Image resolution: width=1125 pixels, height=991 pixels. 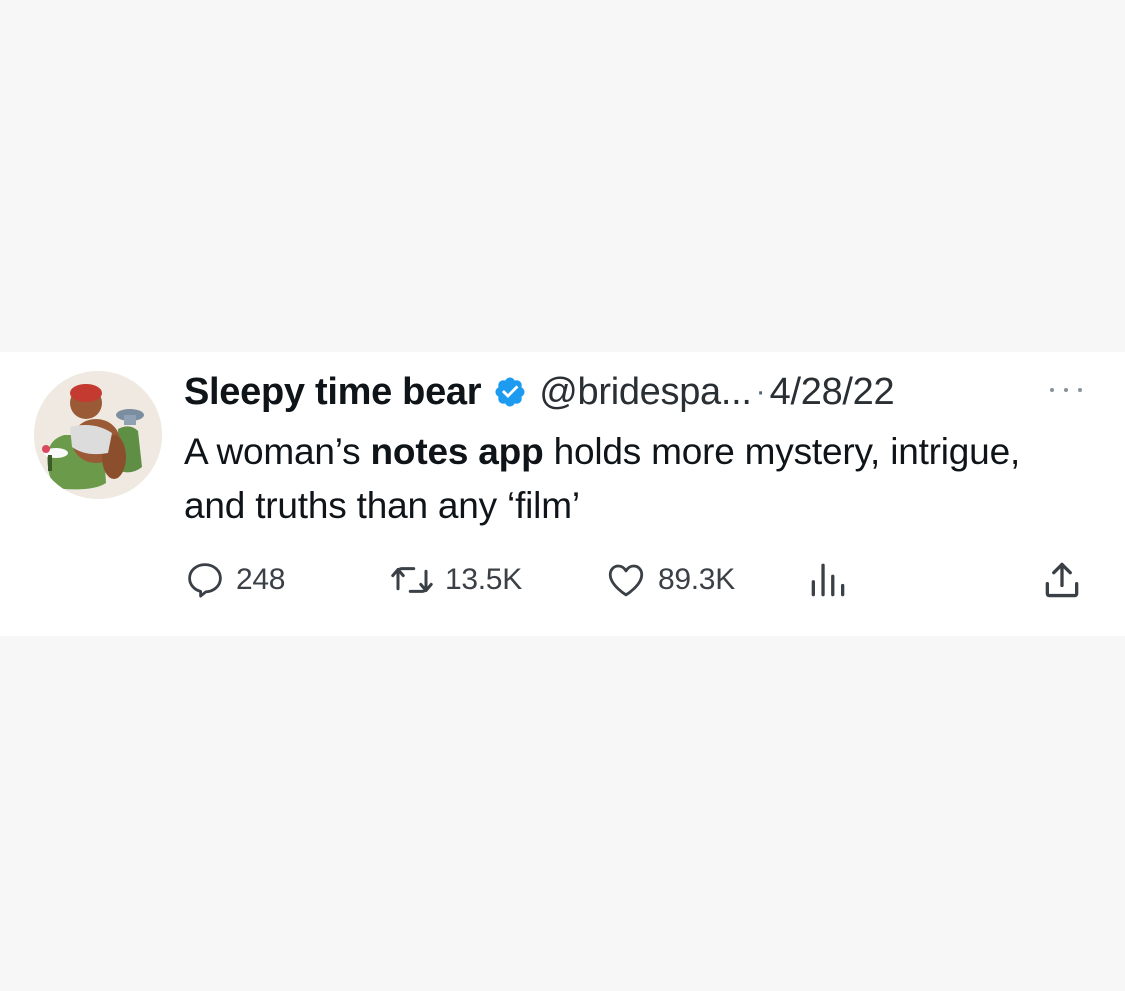 I want to click on like-count: 89.3K, so click(x=696, y=579).